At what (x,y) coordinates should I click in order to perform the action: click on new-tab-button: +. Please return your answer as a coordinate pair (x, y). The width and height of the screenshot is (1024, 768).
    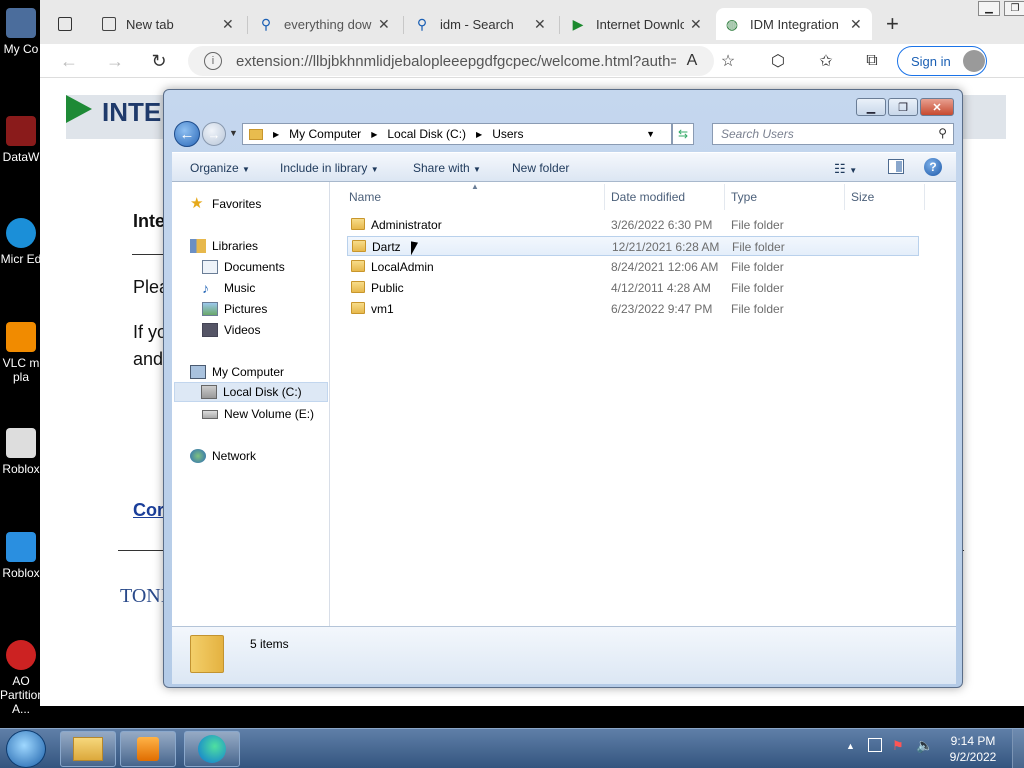
    Looking at the image, I should click on (893, 24).